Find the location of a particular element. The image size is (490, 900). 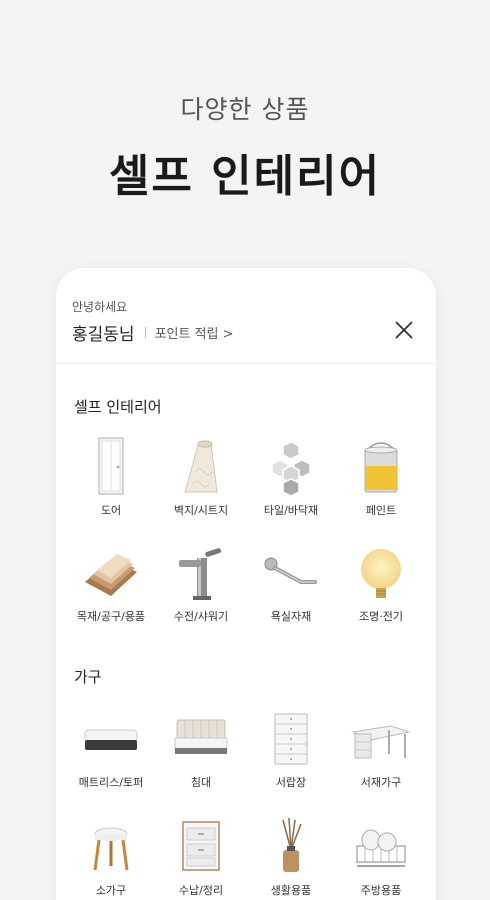

category-label: 목재/공구/용품 is located at coordinates (111, 616).